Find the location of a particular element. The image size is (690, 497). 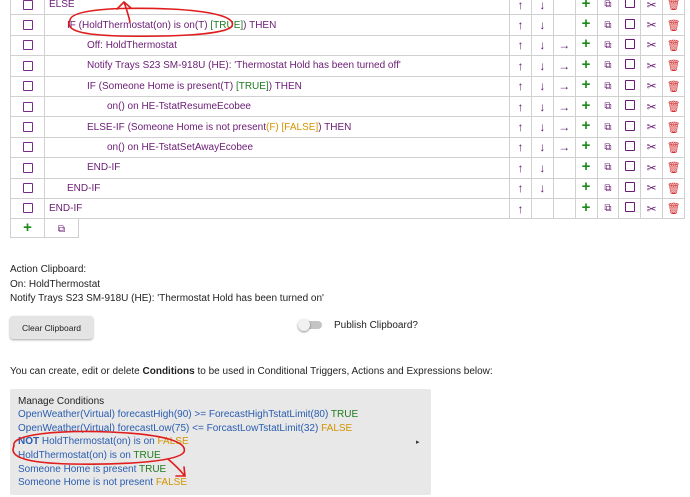

action-text: on() on HE-TstatSetAwayEcobee is located at coordinates (149, 147).